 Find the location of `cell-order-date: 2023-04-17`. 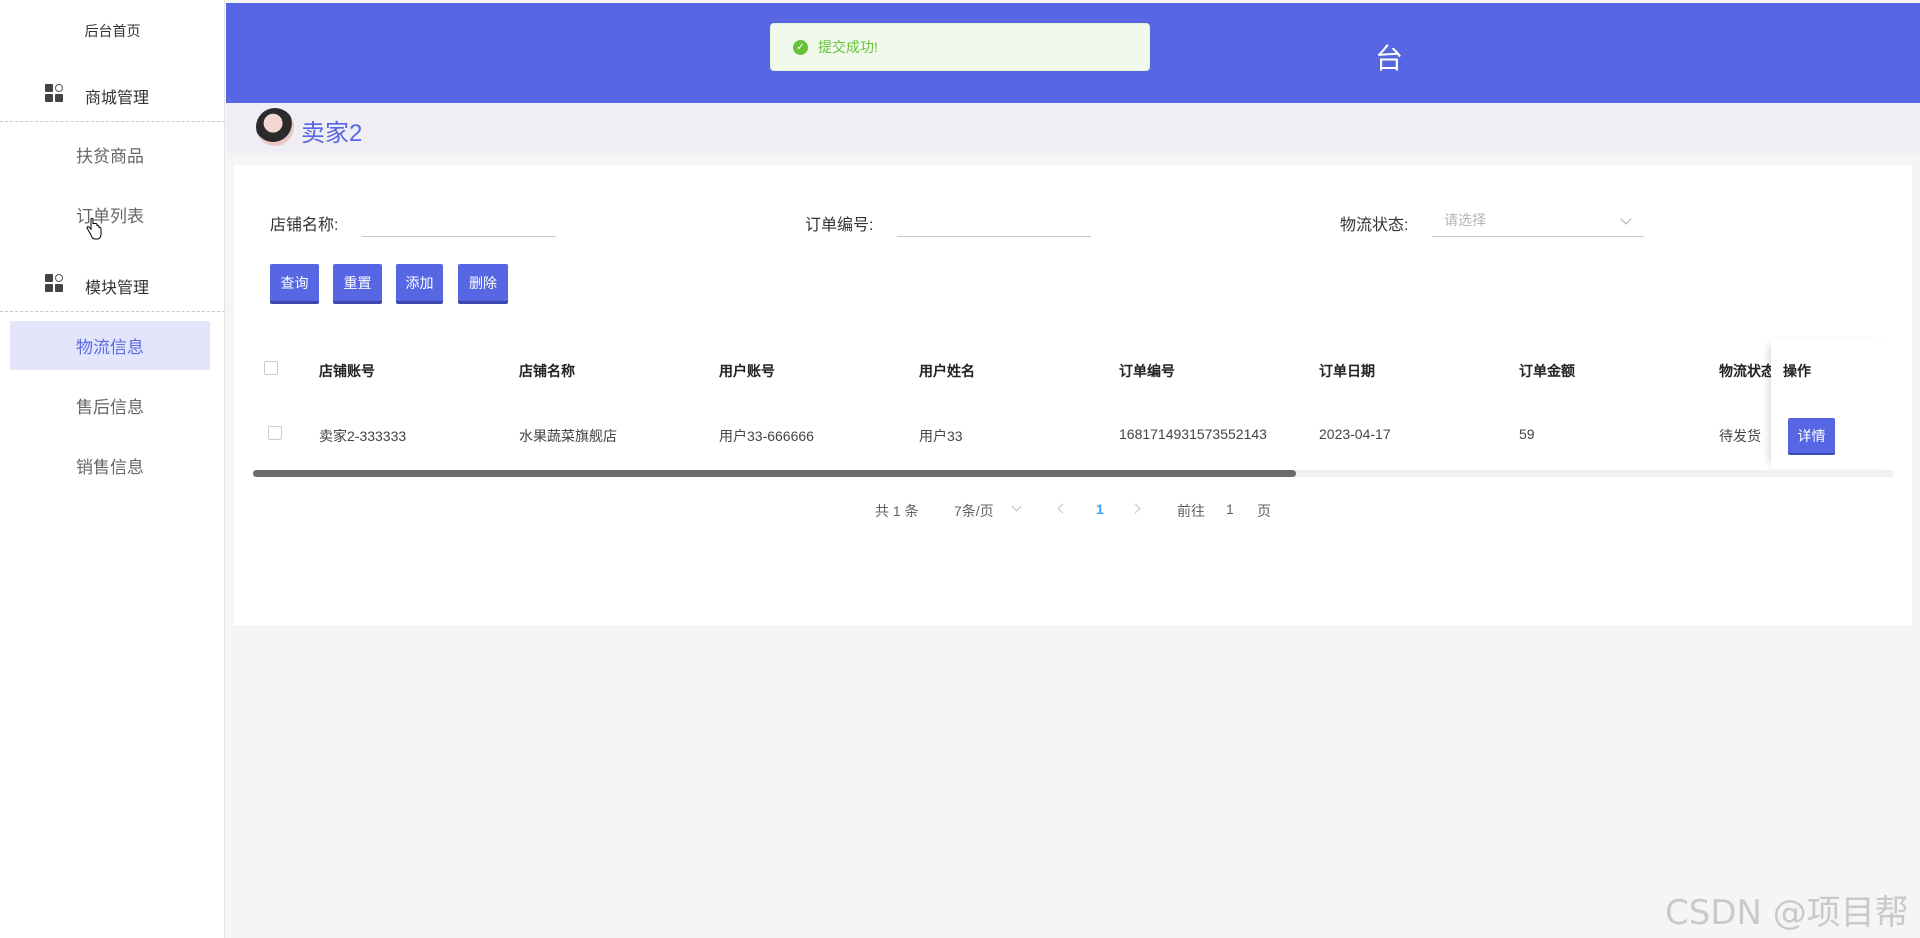

cell-order-date: 2023-04-17 is located at coordinates (1355, 434).